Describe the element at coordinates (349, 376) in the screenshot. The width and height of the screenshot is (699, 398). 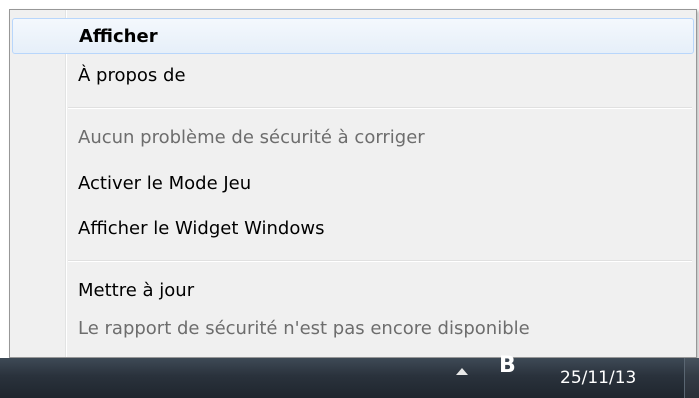
I see `taskbar: B 25/11/13` at that location.